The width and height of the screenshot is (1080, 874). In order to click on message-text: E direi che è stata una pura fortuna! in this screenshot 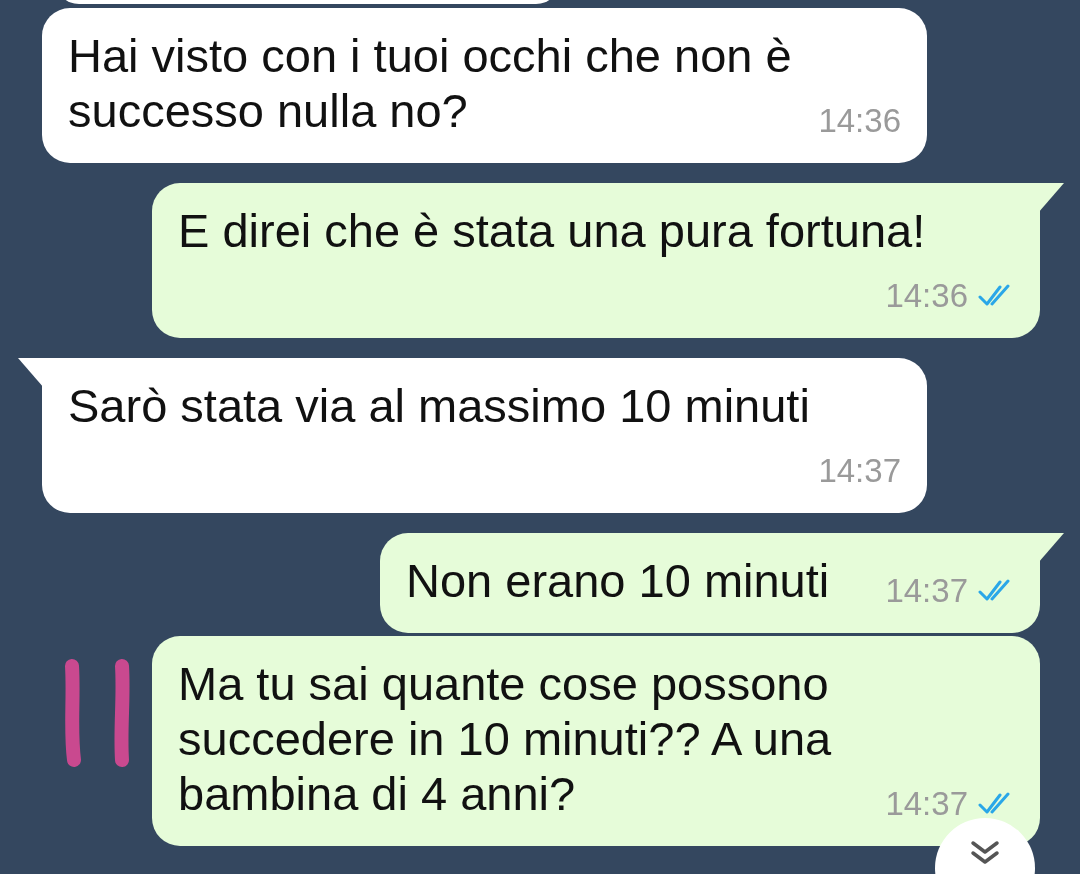, I will do `click(552, 230)`.